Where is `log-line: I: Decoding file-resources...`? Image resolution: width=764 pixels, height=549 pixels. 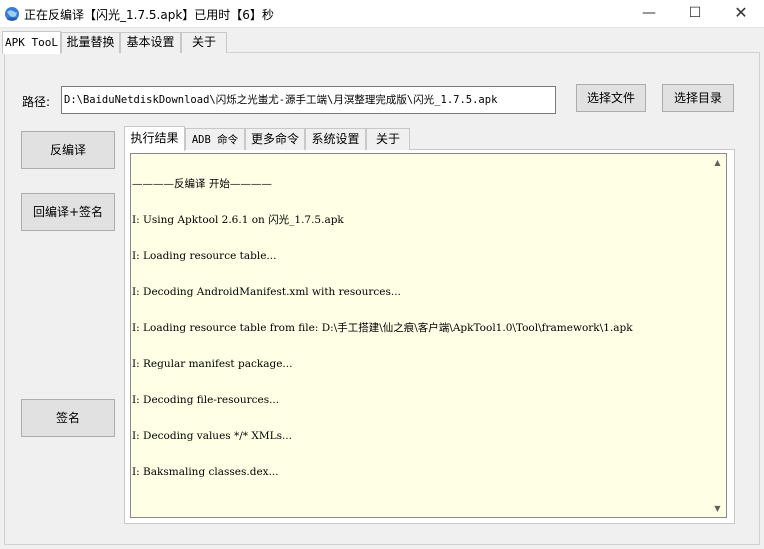 log-line: I: Decoding file-resources... is located at coordinates (206, 400).